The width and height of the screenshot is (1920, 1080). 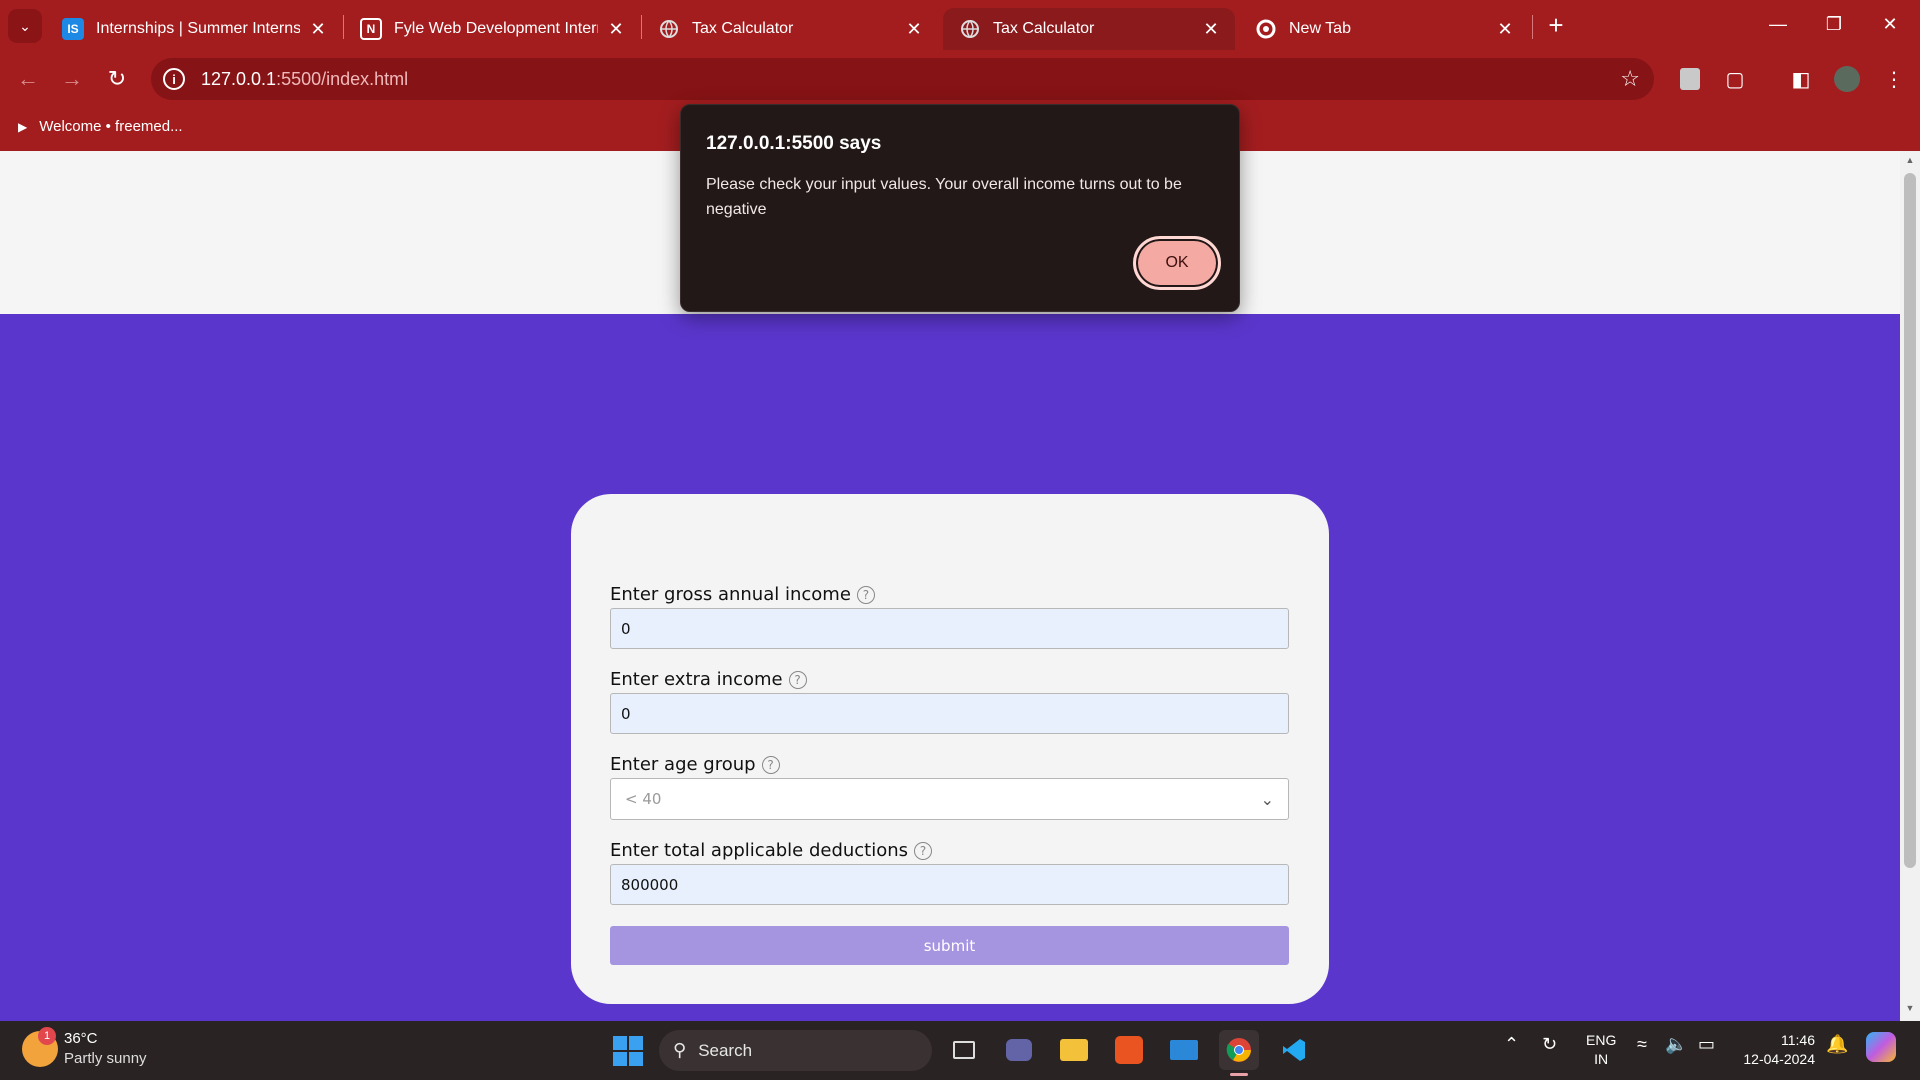 I want to click on extra-income-input, so click(x=949, y=713).